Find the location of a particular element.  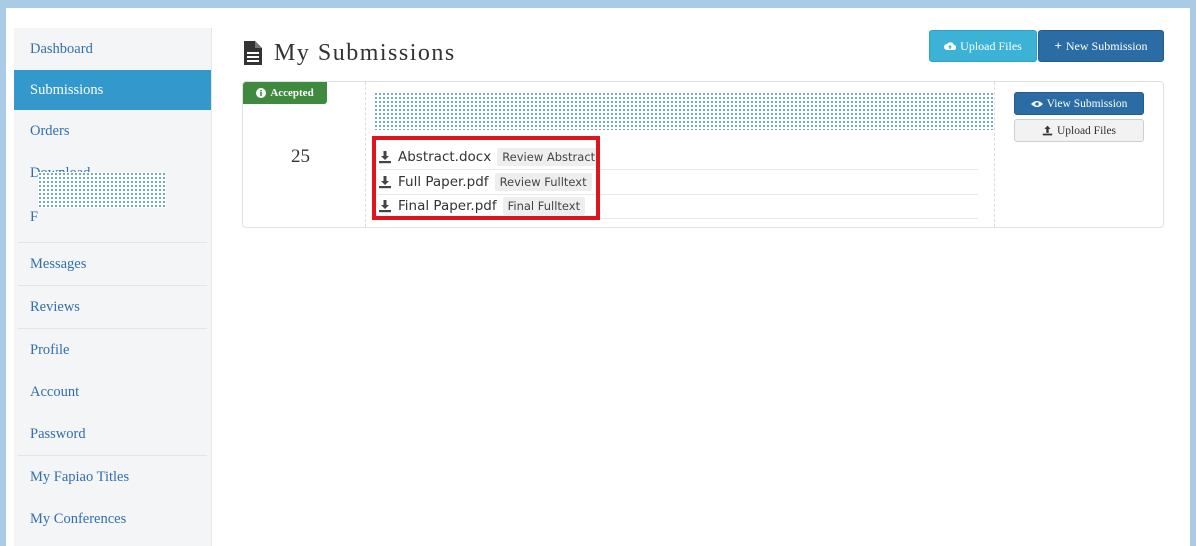

plus-icon: + is located at coordinates (1058, 45).